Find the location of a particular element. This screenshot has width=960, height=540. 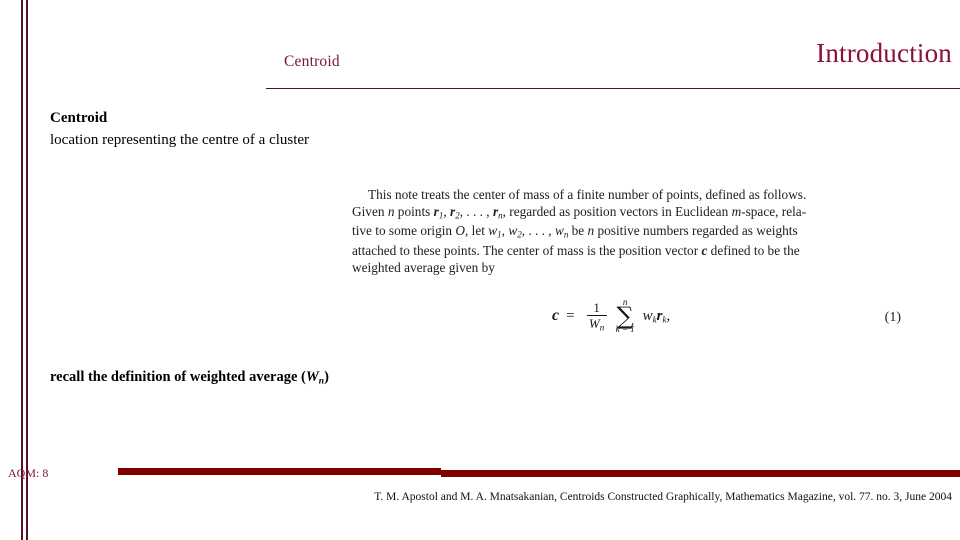

excerpt-frag: Given is located at coordinates (370, 212).